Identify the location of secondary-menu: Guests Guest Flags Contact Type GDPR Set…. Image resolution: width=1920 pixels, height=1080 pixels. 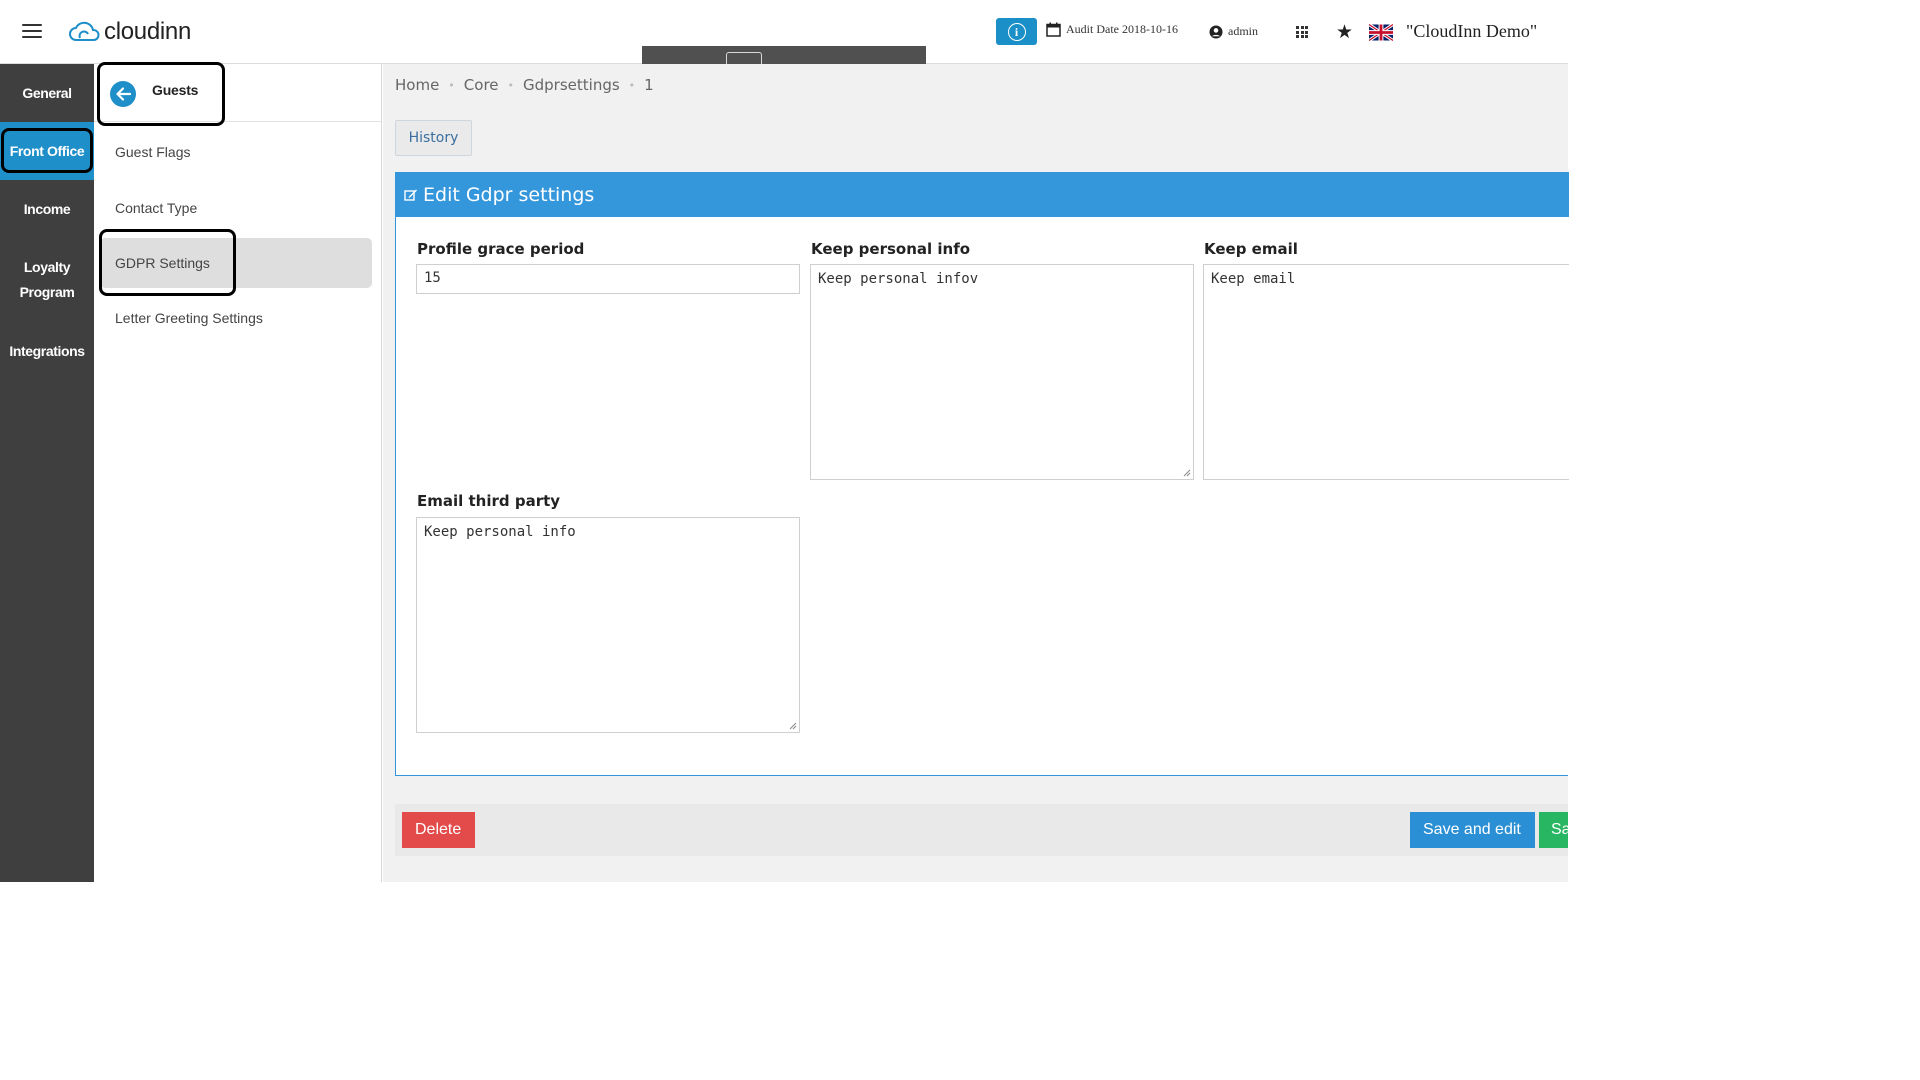
(238, 473).